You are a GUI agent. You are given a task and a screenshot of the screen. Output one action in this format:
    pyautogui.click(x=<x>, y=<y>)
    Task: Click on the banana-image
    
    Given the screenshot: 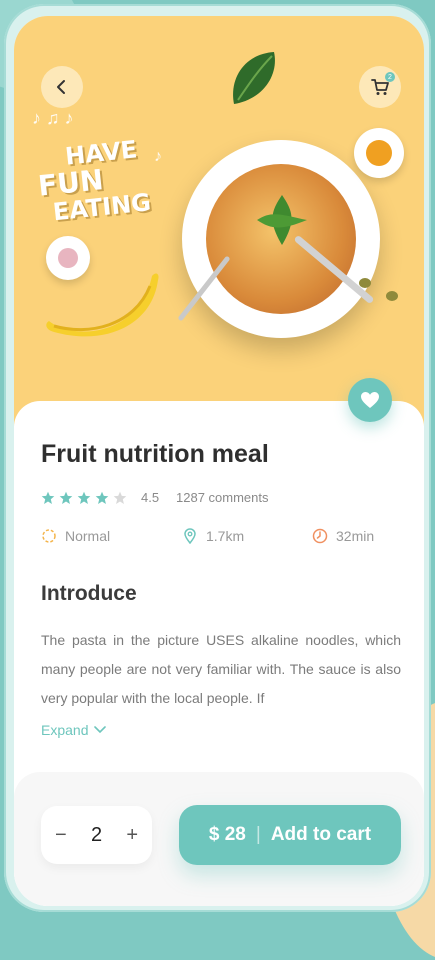 What is the action you would take?
    pyautogui.click(x=102, y=305)
    